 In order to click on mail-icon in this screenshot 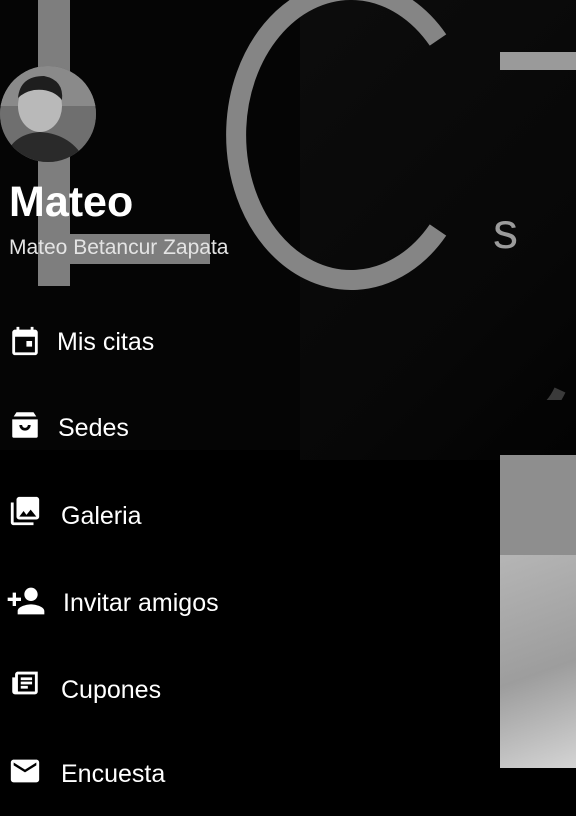, I will do `click(25, 771)`.